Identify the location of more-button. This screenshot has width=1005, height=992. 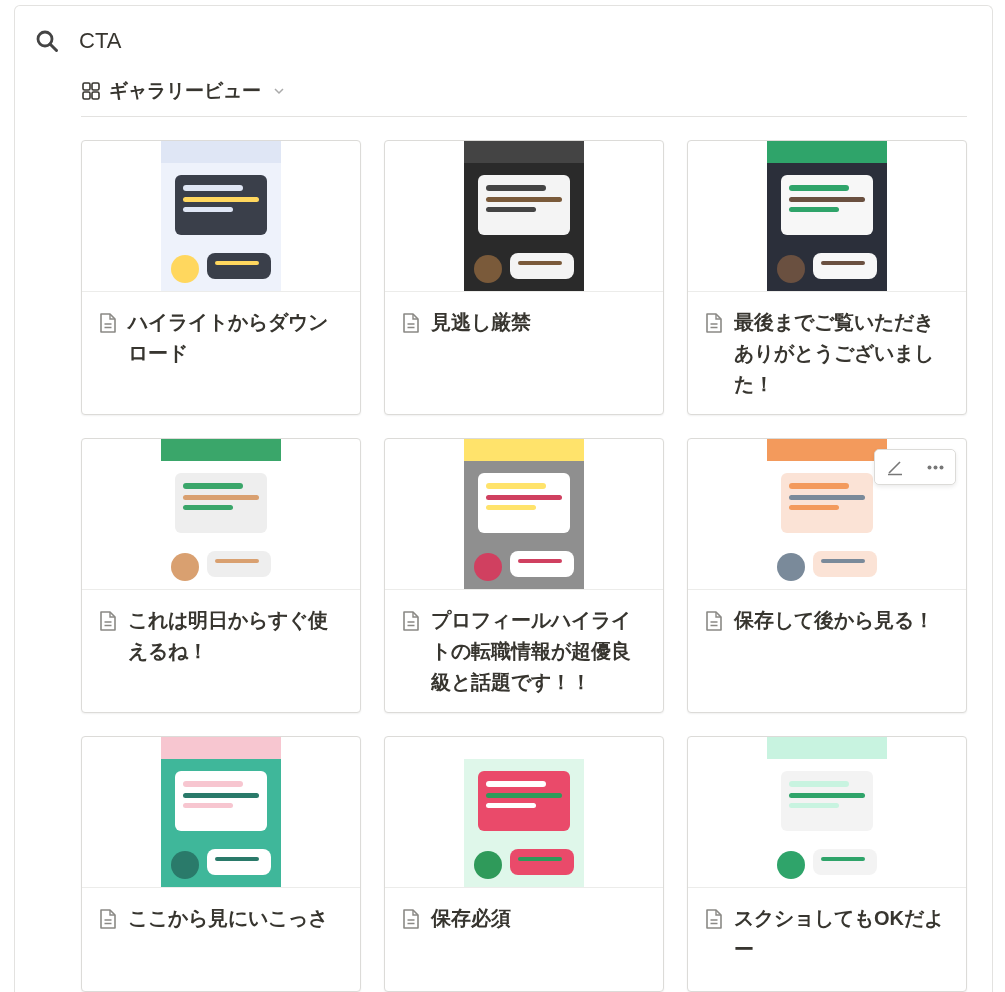
(935, 467).